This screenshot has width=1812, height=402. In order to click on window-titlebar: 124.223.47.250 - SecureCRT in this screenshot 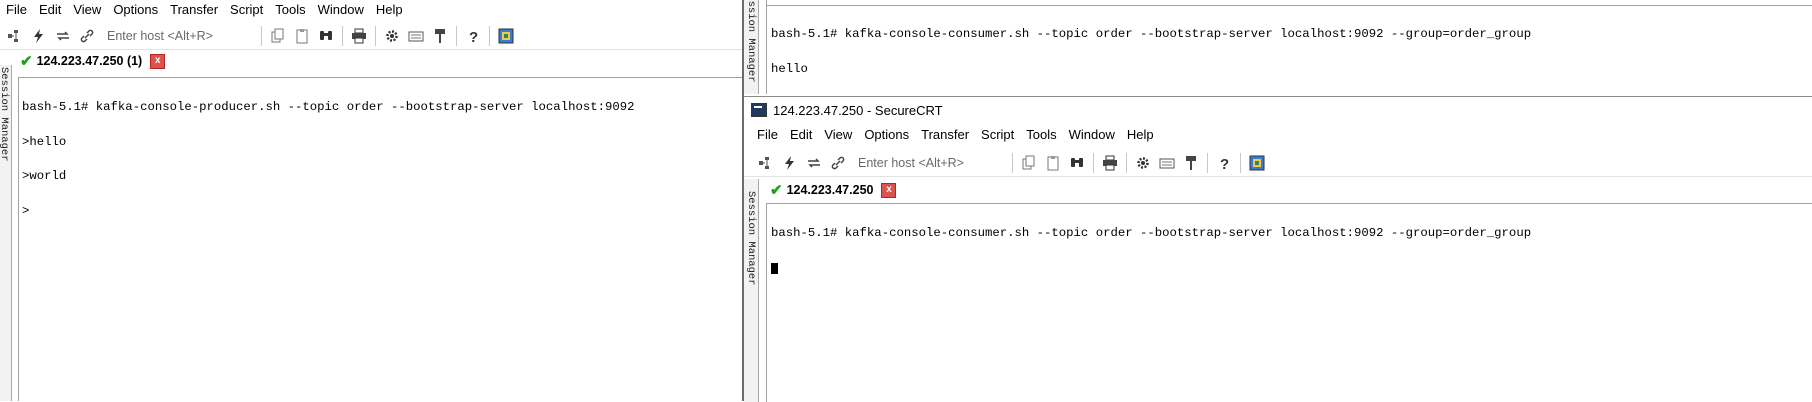, I will do `click(1278, 110)`.